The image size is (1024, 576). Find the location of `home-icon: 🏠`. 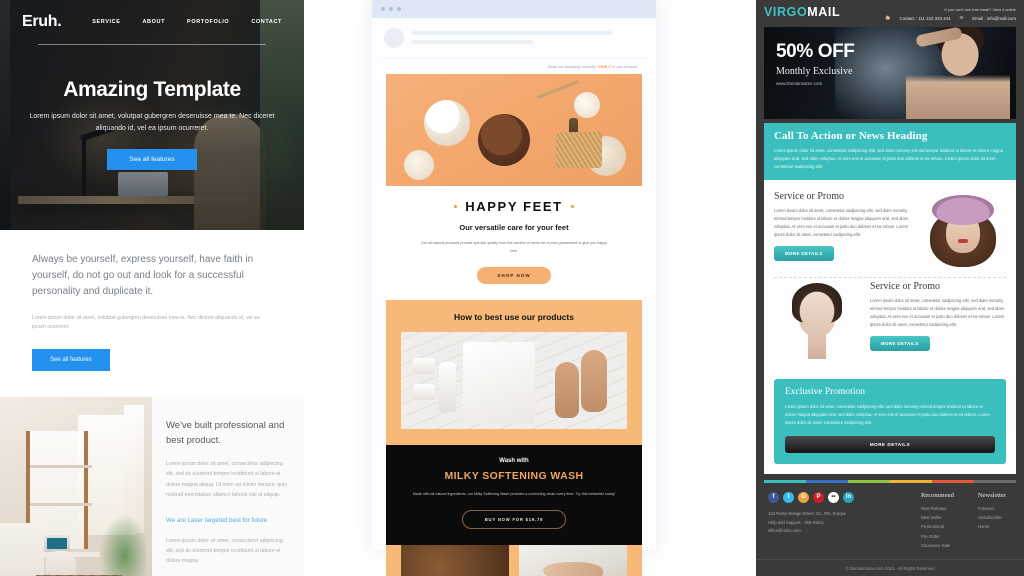

home-icon: 🏠 is located at coordinates (887, 17).